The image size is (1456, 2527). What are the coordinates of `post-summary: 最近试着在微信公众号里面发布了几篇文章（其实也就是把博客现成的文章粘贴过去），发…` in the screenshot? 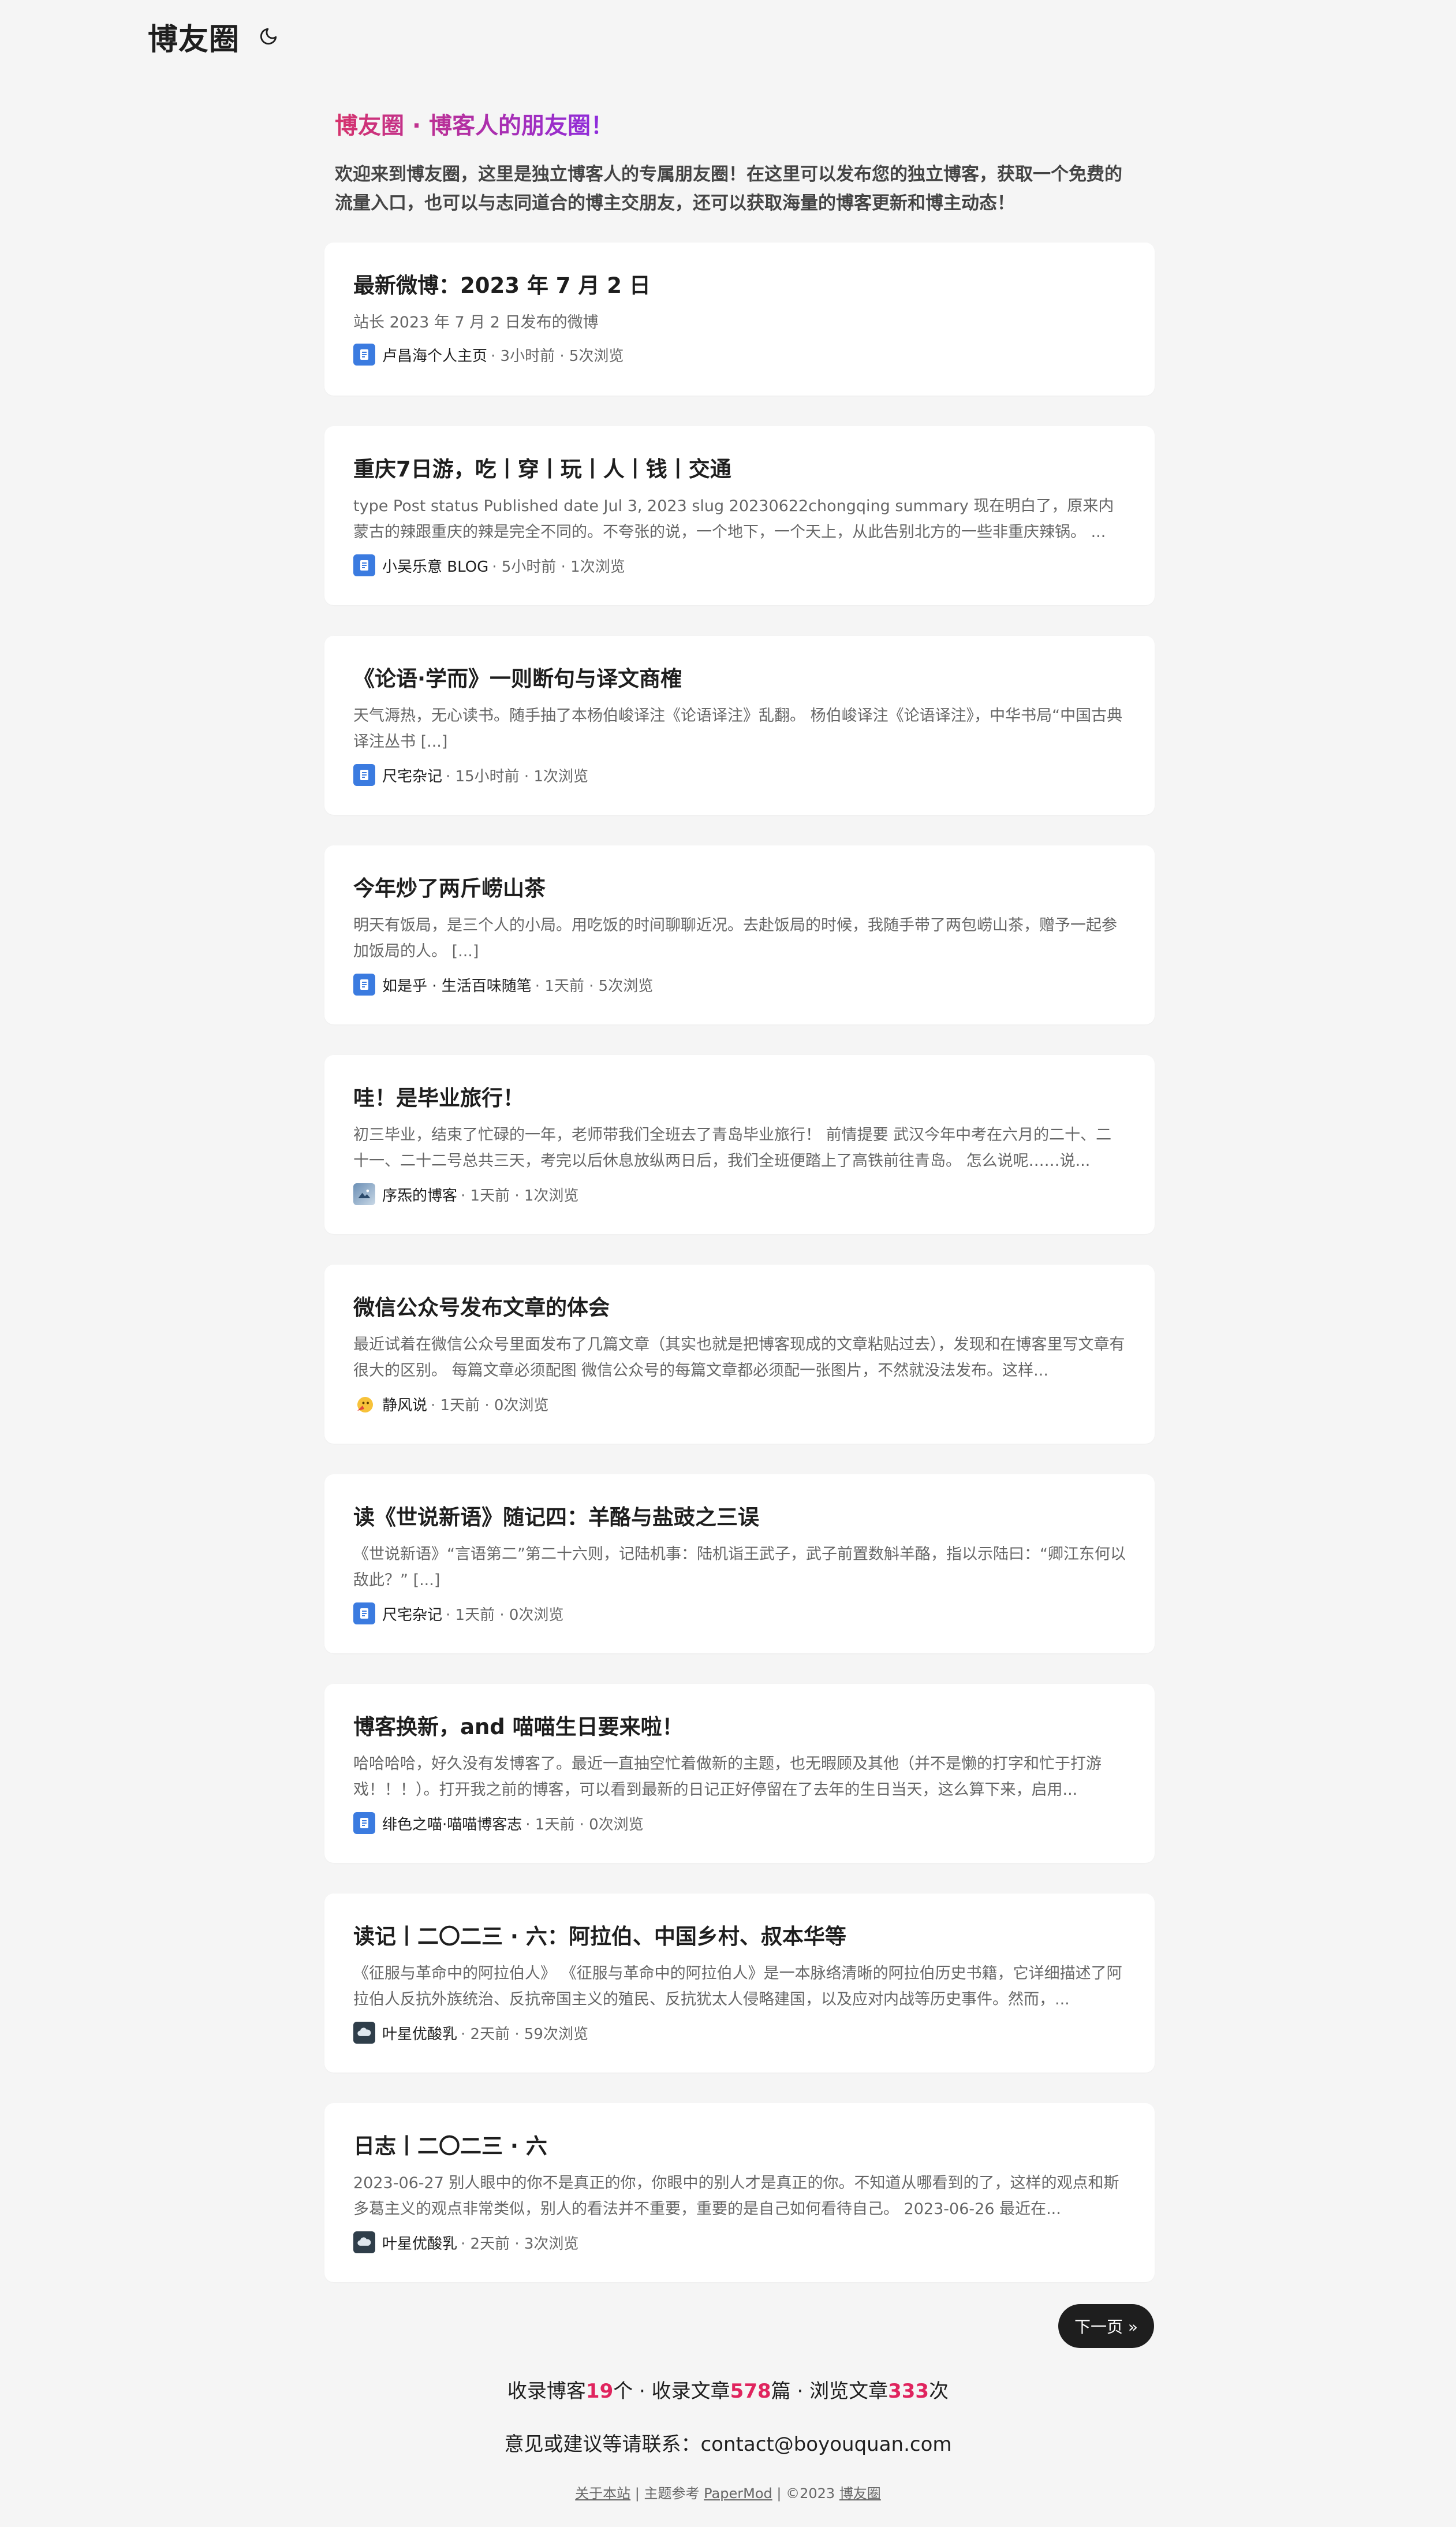 It's located at (739, 1358).